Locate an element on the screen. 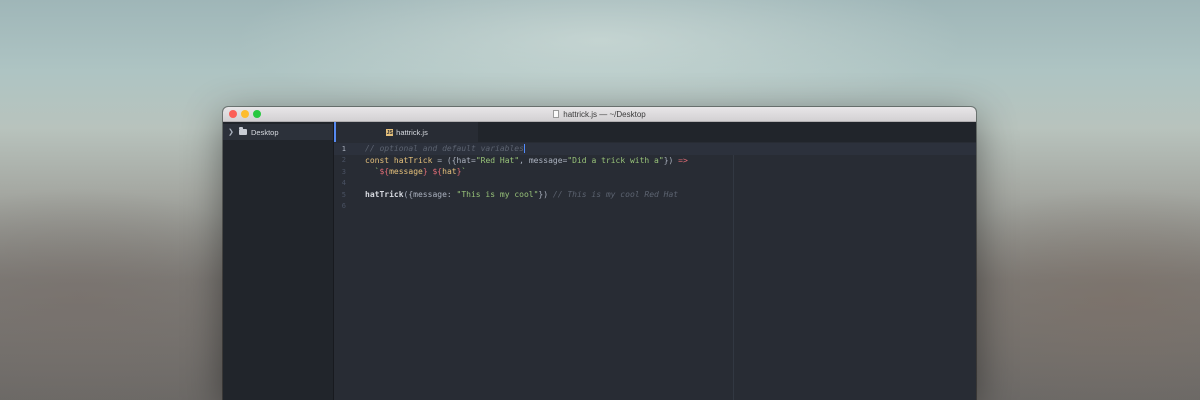  identifier-token: hatTrick is located at coordinates (413, 160).